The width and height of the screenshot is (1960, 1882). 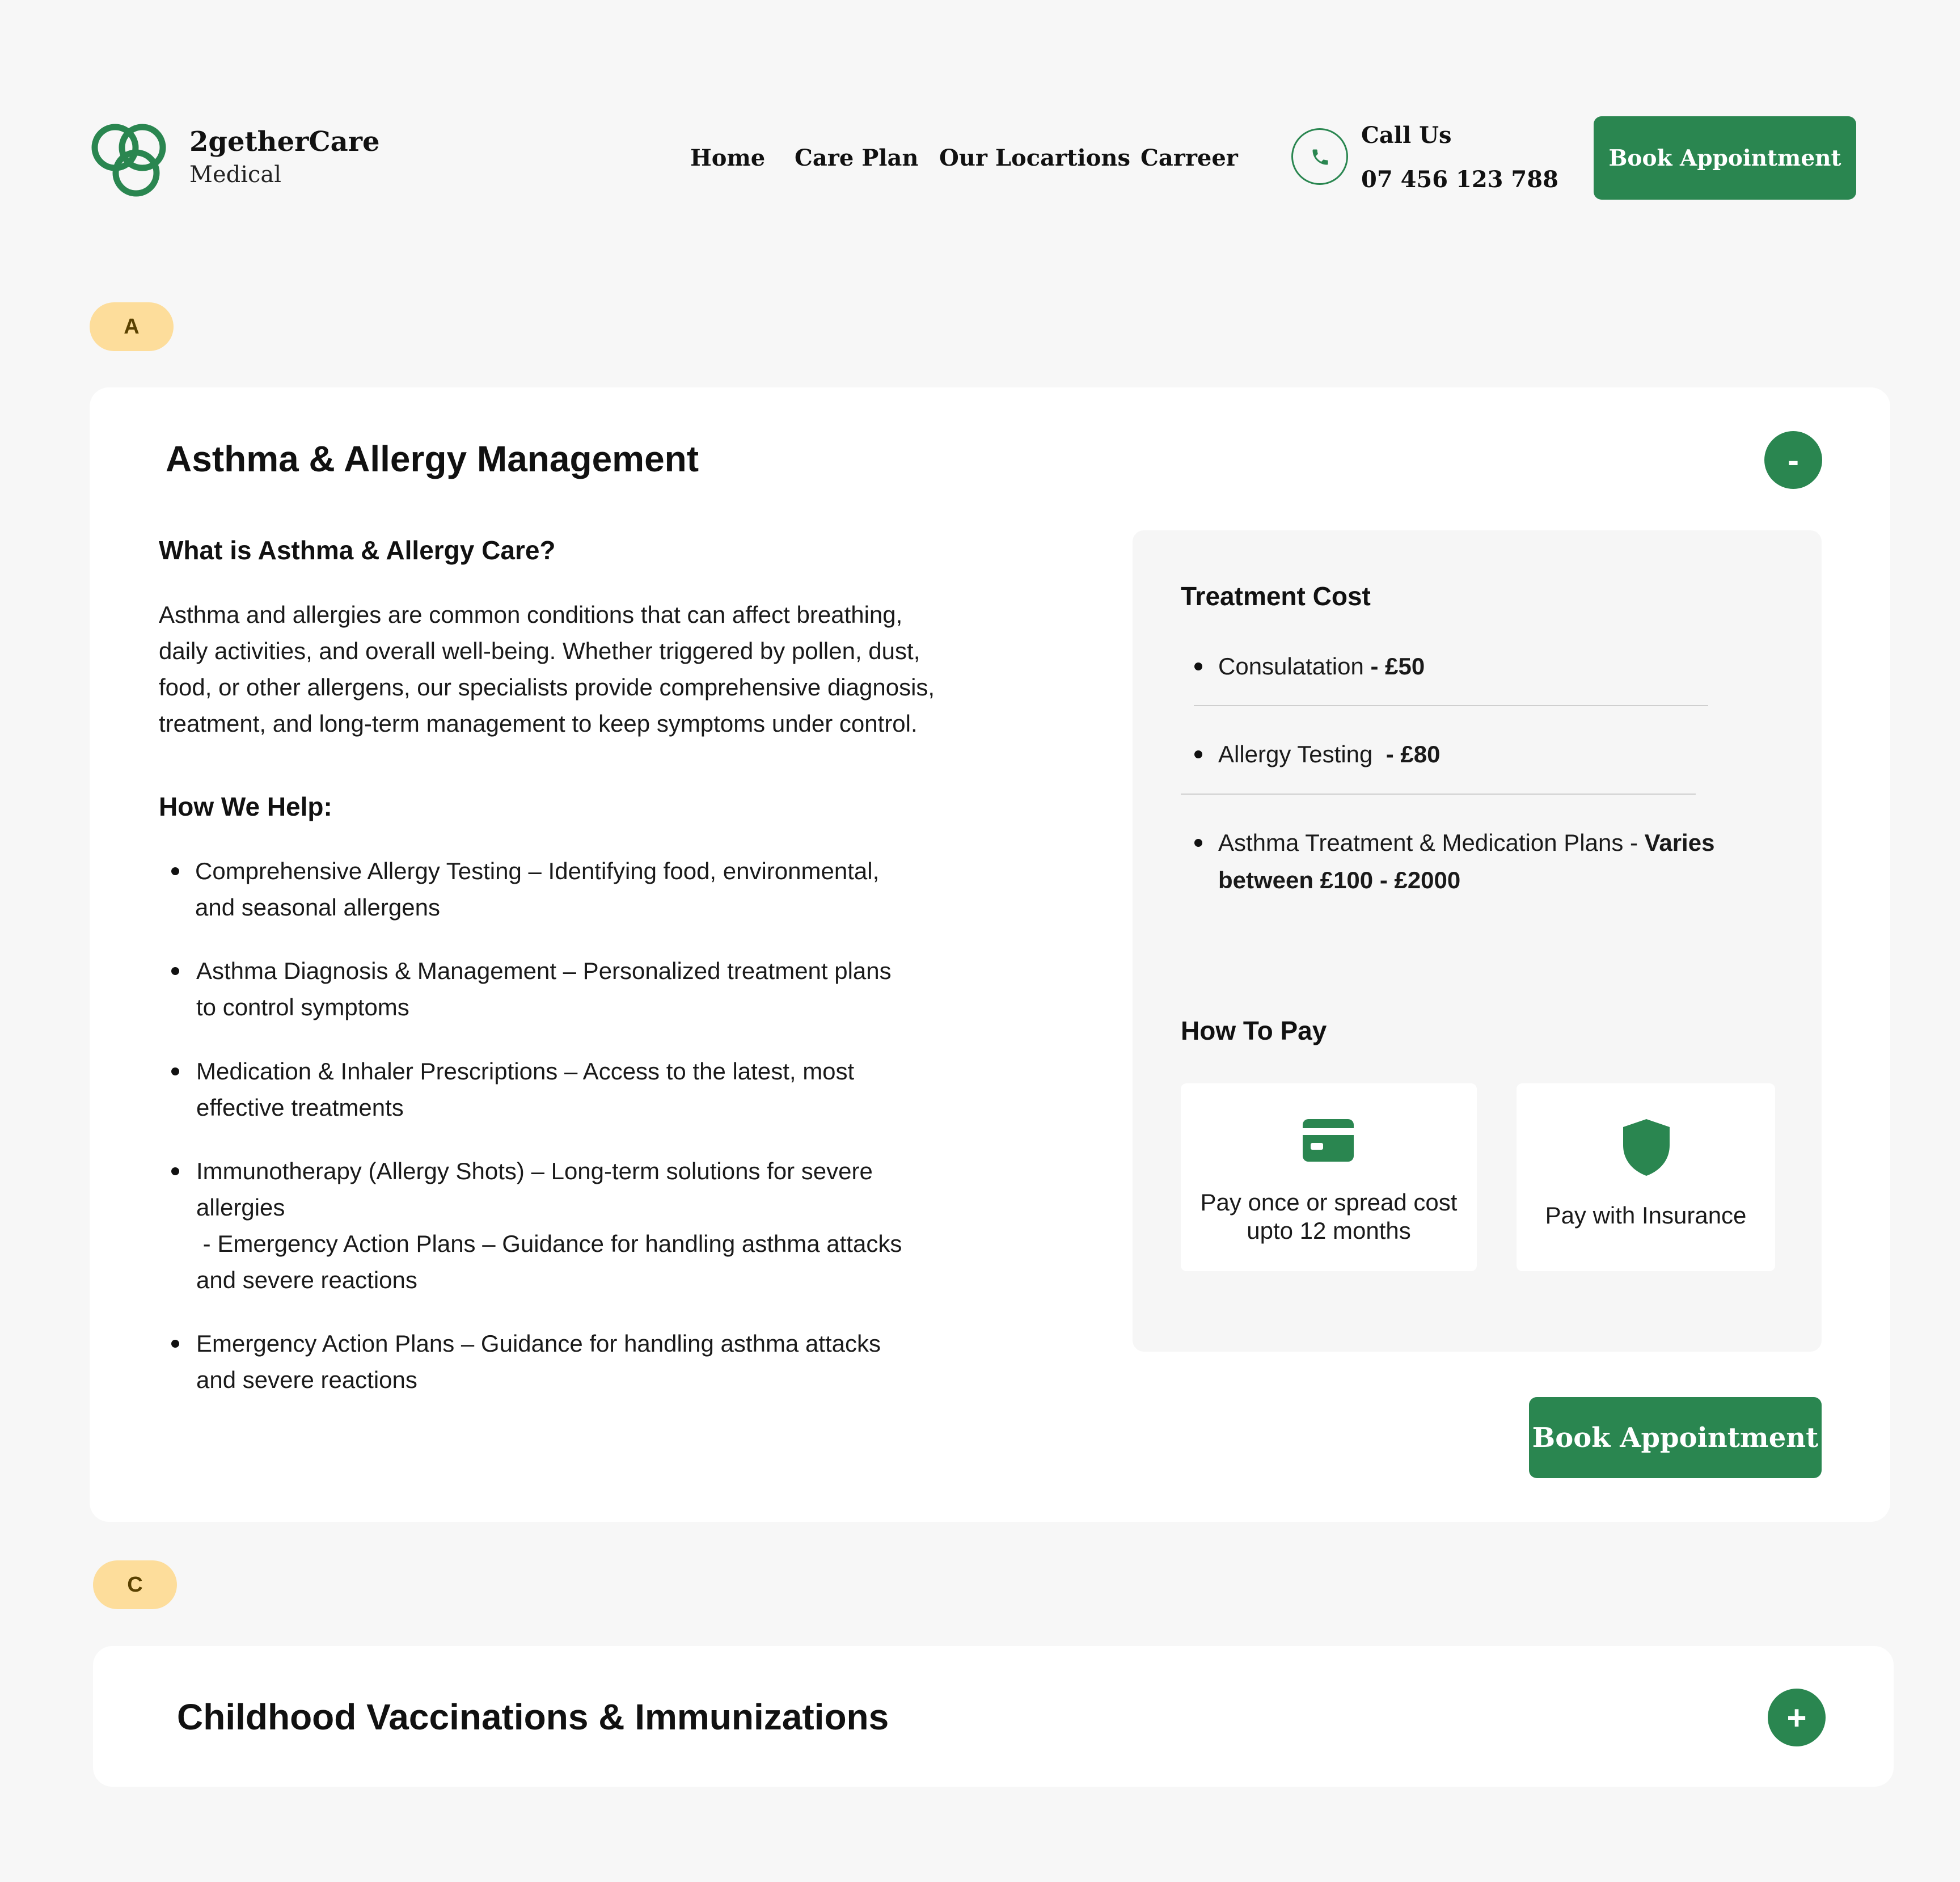 What do you see at coordinates (236, 175) in the screenshot?
I see `brand-subtitle: Medical` at bounding box center [236, 175].